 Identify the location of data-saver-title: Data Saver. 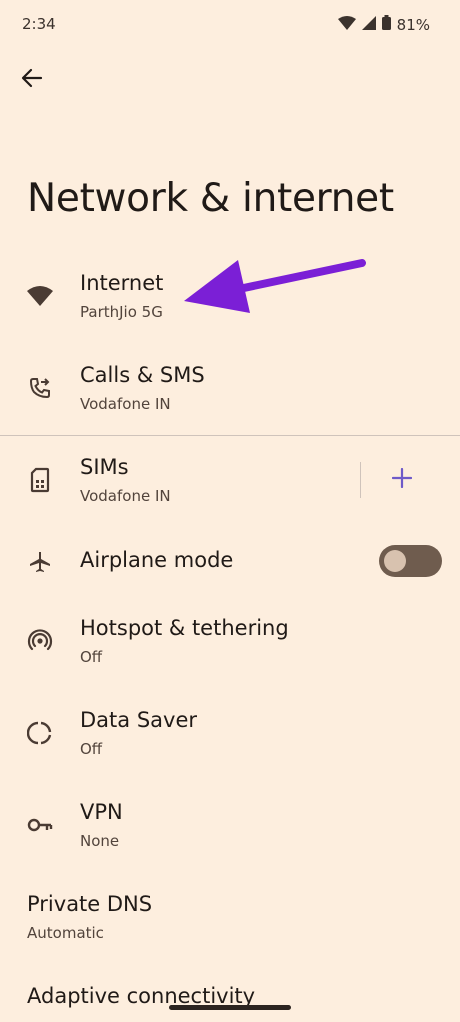
(138, 720).